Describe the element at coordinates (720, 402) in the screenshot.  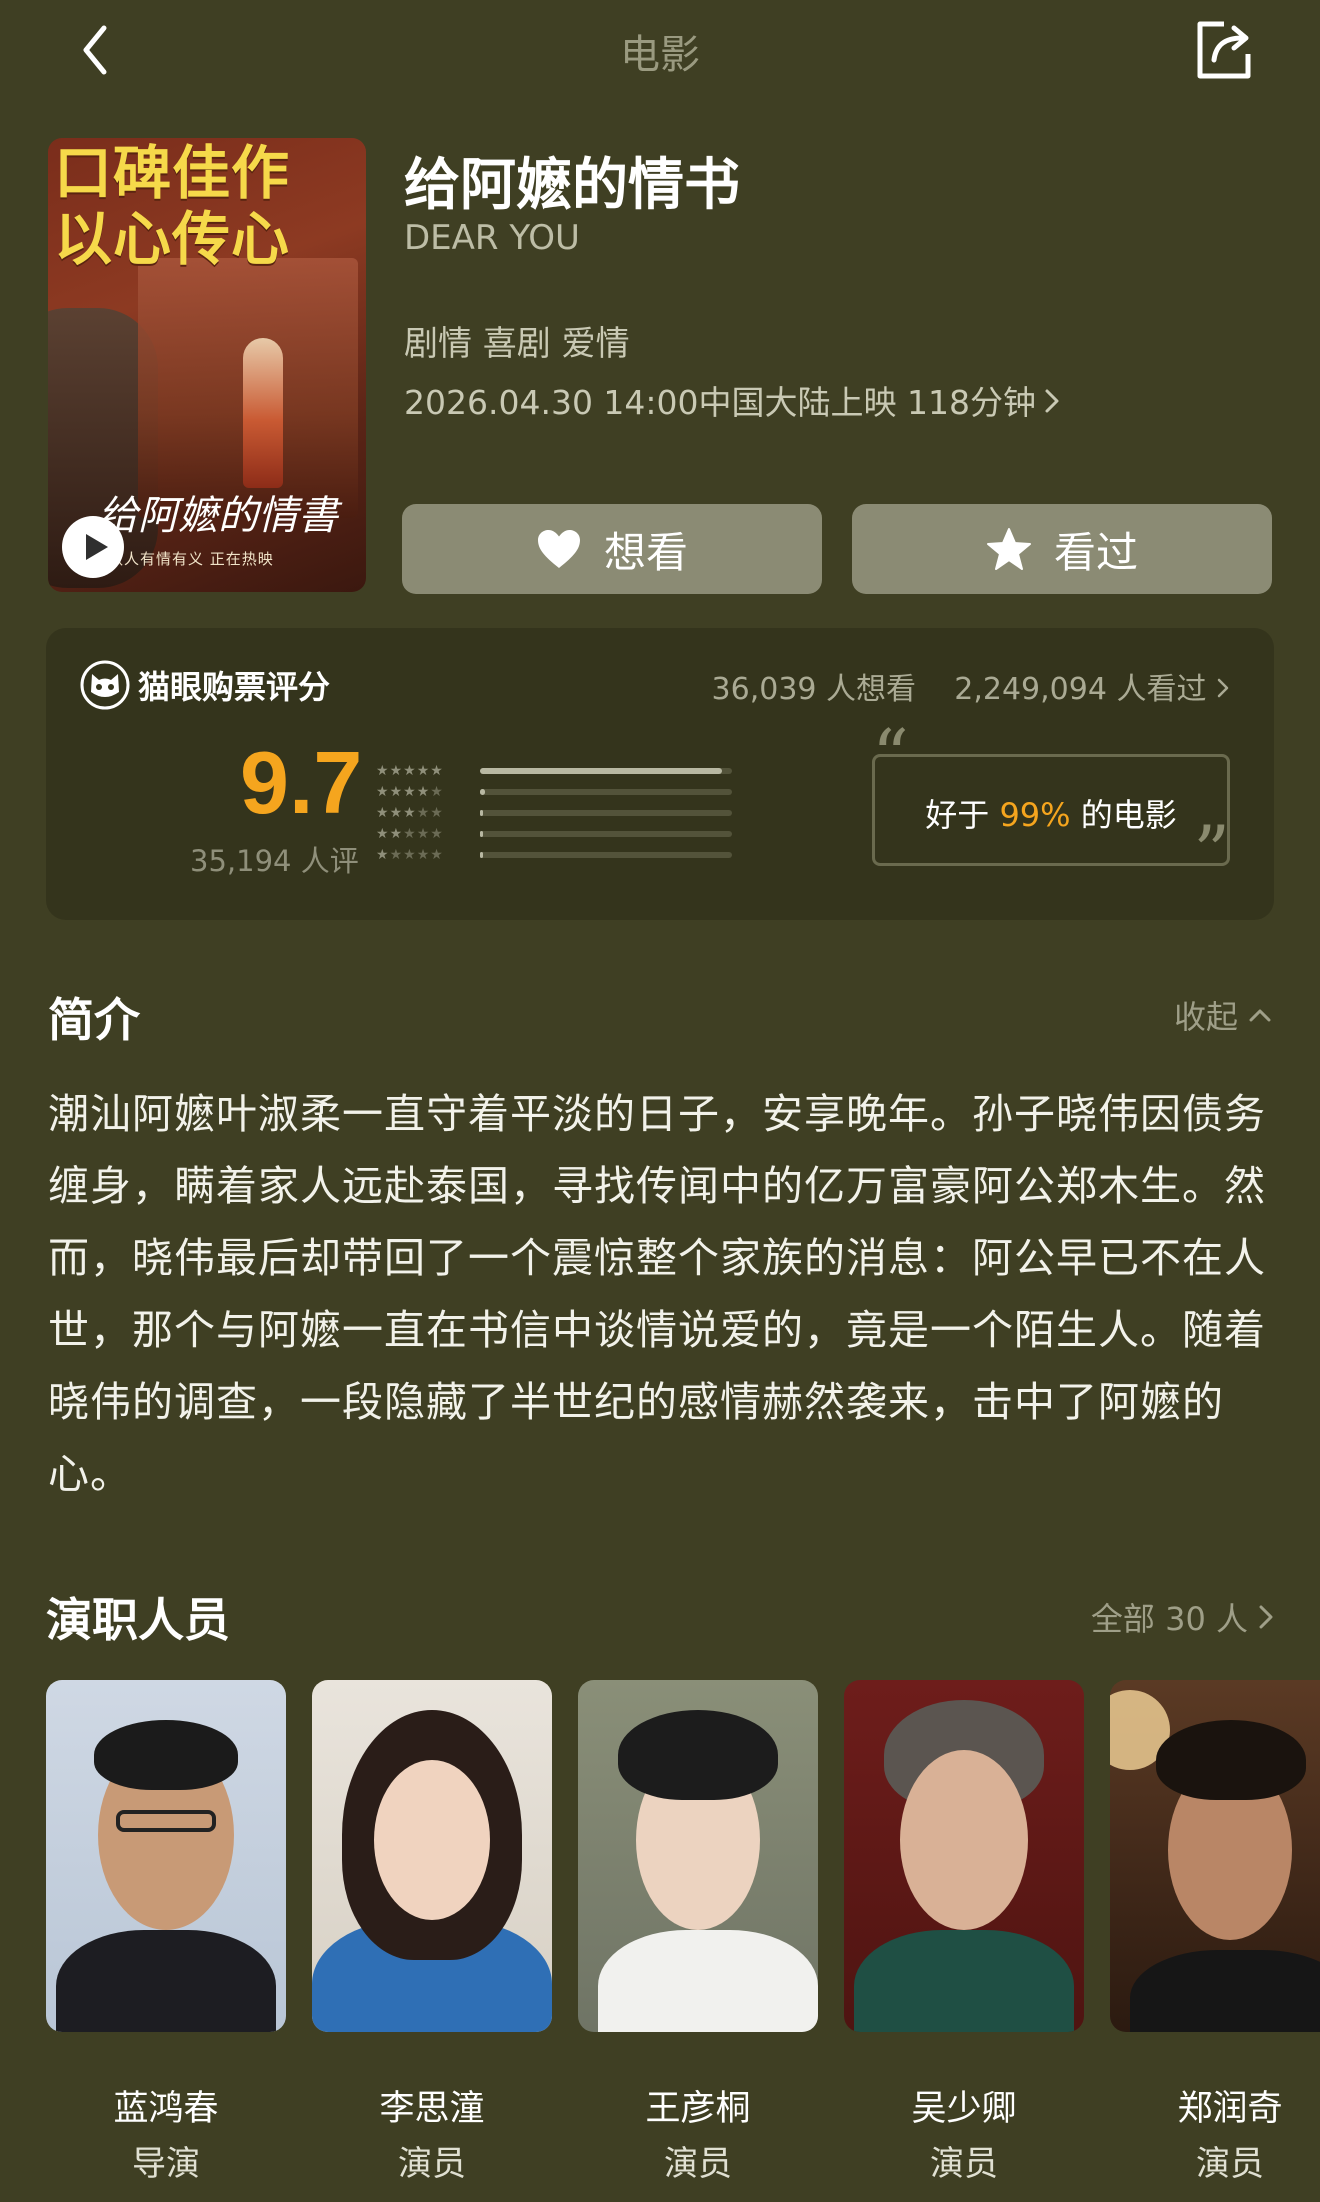
I see `release-text: 2026.04.30 14:00中国大陆上映 118分钟` at that location.